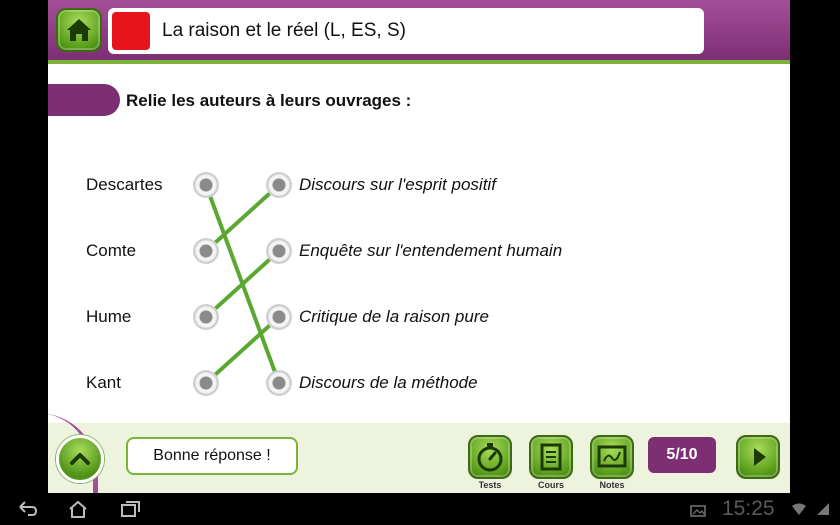  Describe the element at coordinates (799, 509) in the screenshot. I see `wifi-icon` at that location.